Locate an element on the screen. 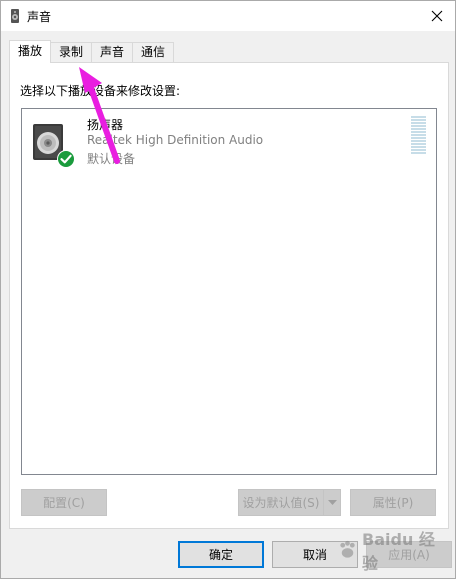 The height and width of the screenshot is (579, 456). speaker-icon is located at coordinates (54, 146).